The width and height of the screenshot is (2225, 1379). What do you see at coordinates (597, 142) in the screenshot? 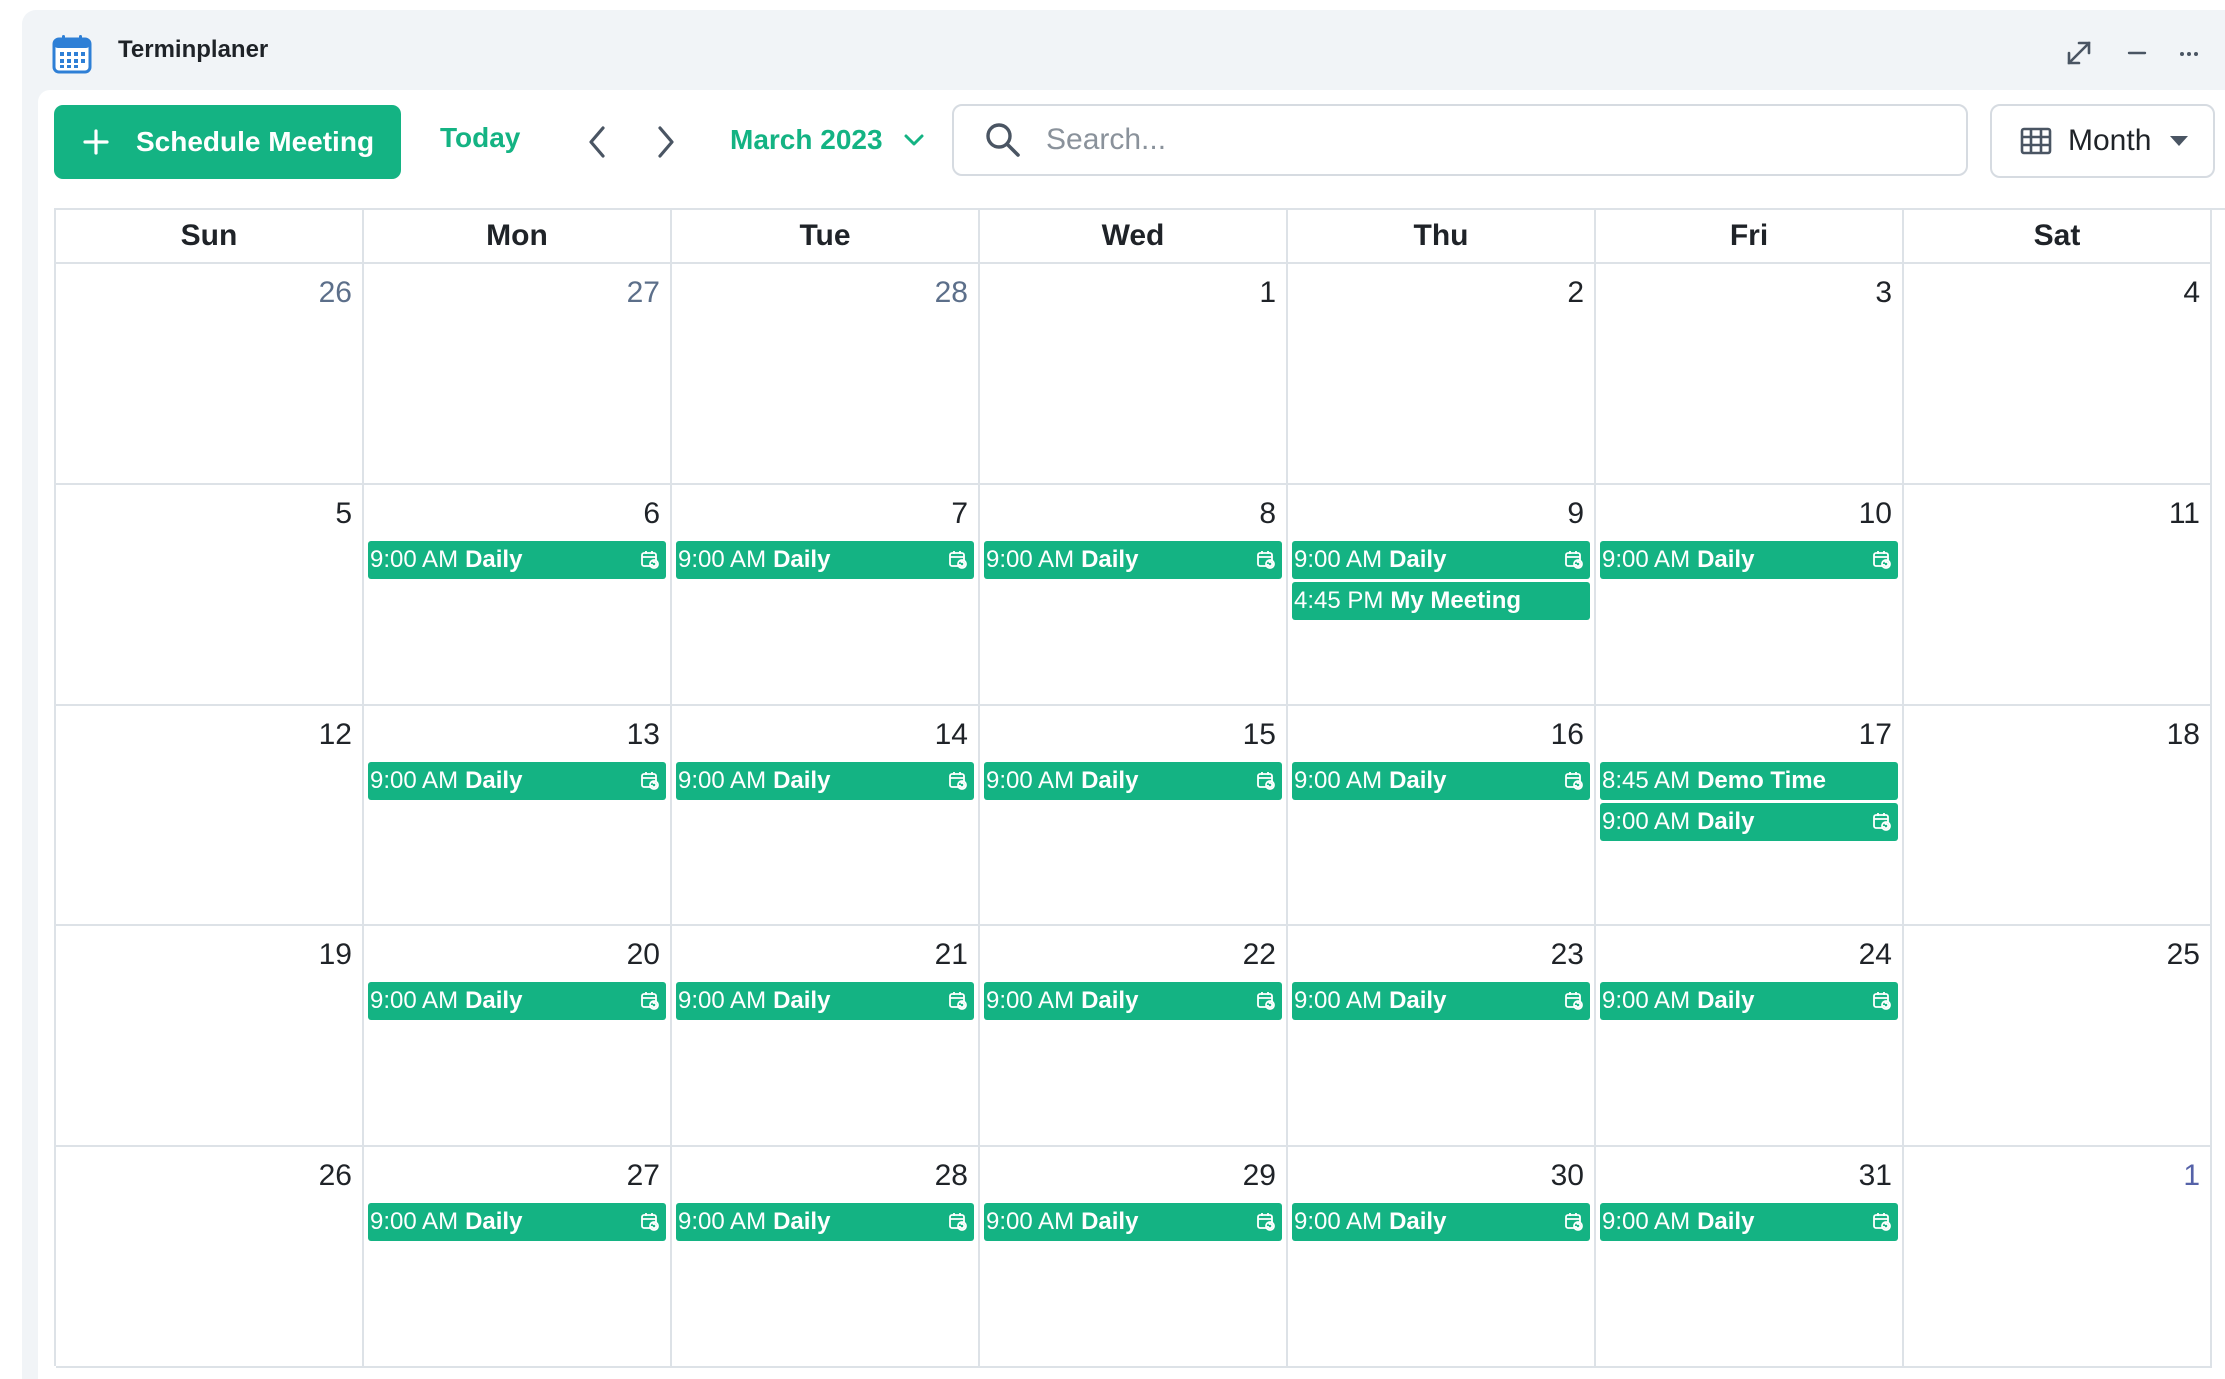
I see `previous-month-button` at bounding box center [597, 142].